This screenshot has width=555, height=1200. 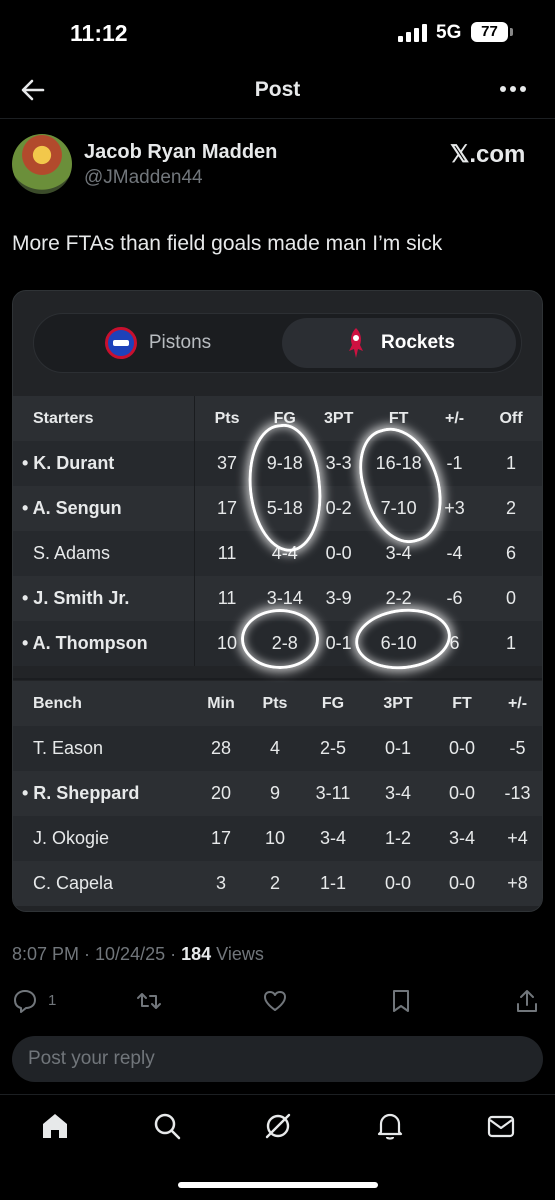 I want to click on table-row: • R. Sheppard 20 9 3-11 3-4 0-0 -13, so click(x=277, y=793).